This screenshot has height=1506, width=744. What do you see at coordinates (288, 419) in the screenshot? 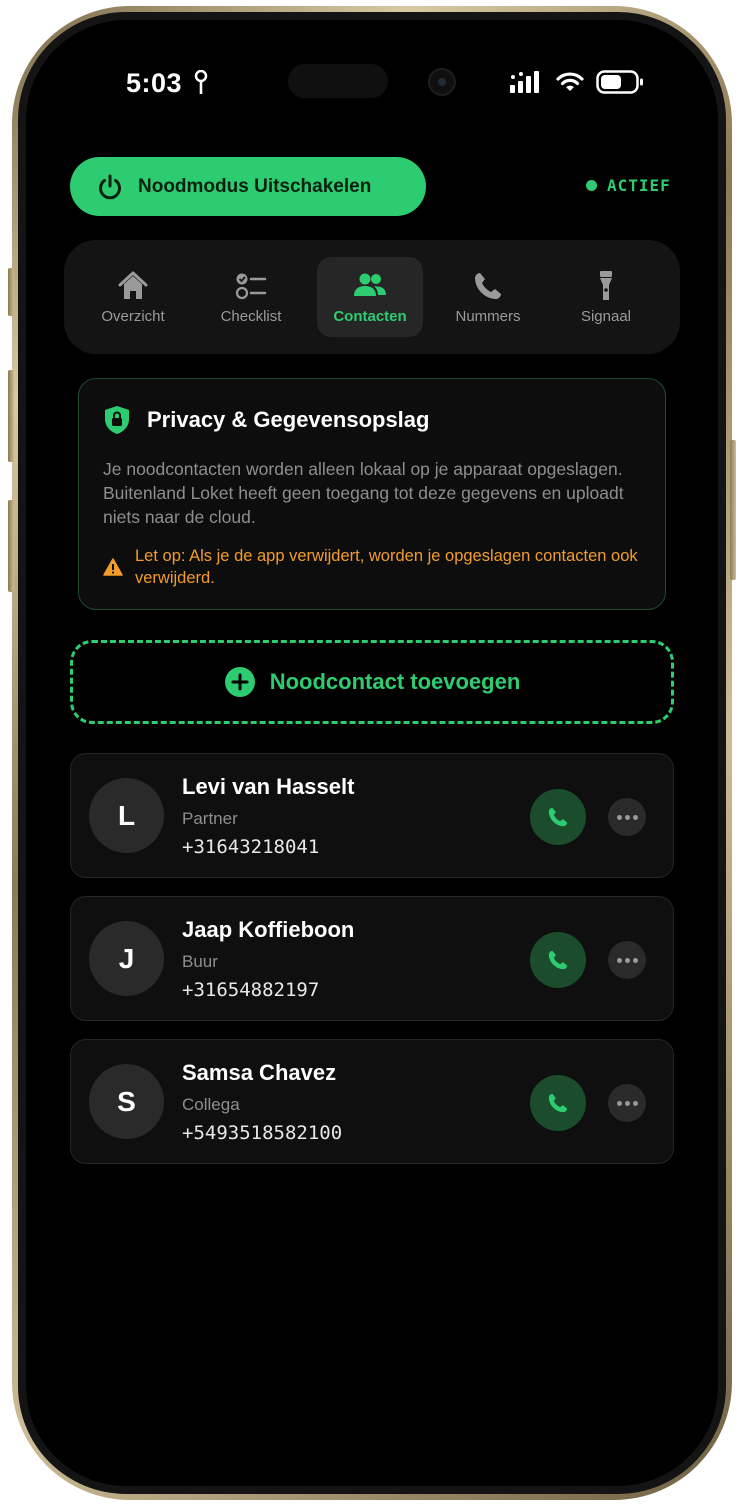
I see `privacy-title: Privacy & Gegevensopslag` at bounding box center [288, 419].